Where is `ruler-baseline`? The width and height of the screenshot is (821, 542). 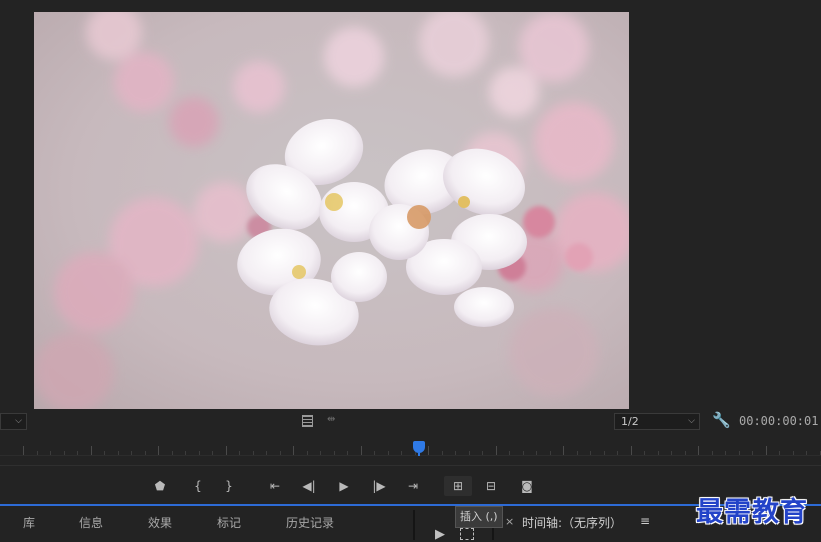 ruler-baseline is located at coordinates (410, 455).